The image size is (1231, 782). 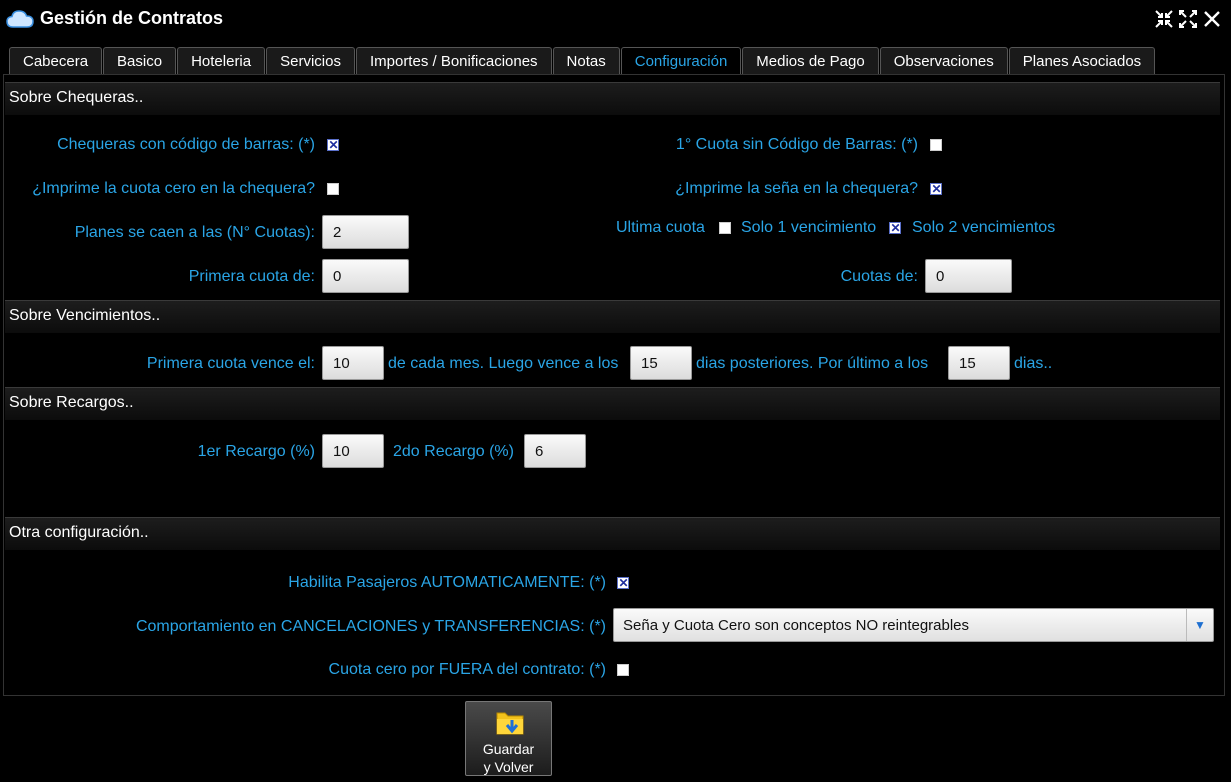 What do you see at coordinates (623, 670) in the screenshot?
I see `cuota-fuera-checkbox` at bounding box center [623, 670].